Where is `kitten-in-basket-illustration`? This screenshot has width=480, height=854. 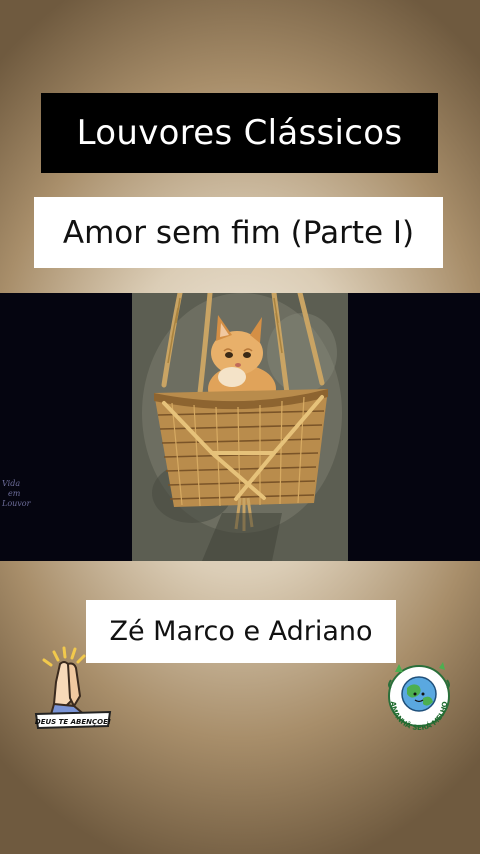 kitten-in-basket-illustration is located at coordinates (240, 427).